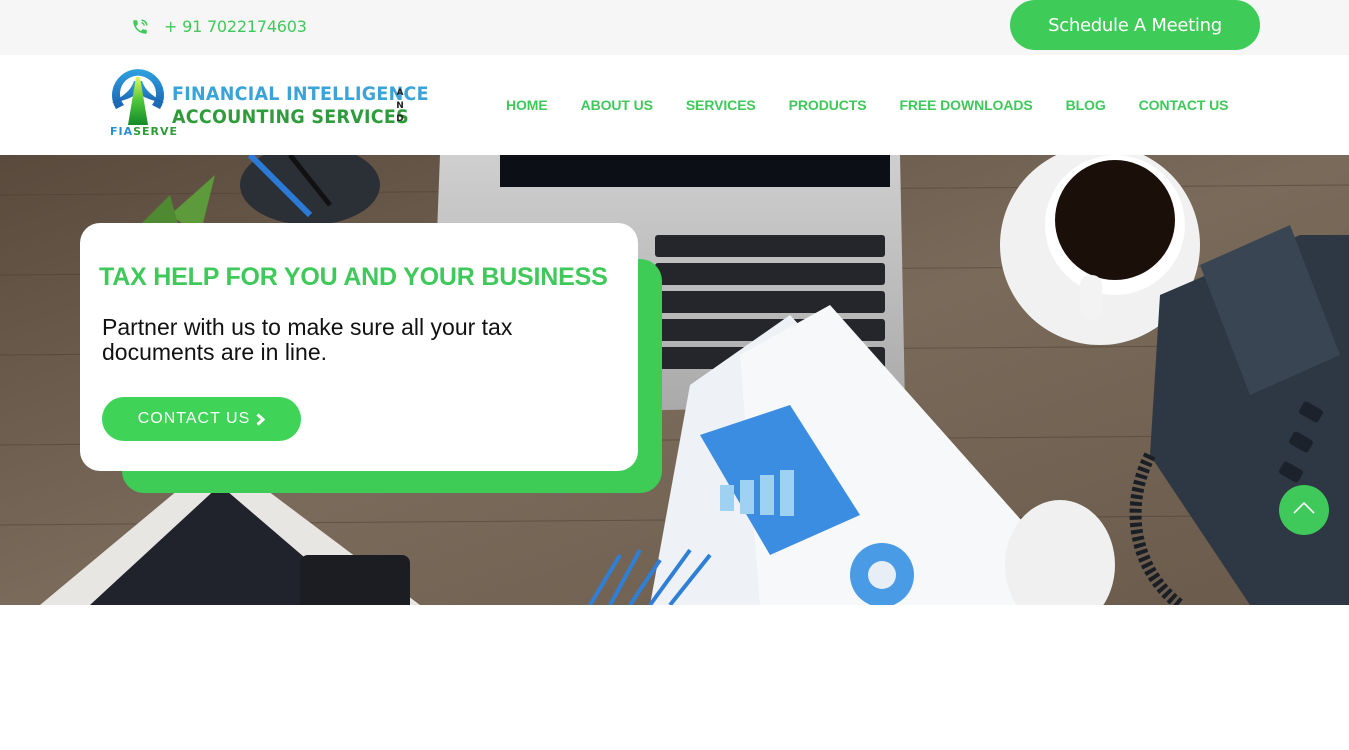 The height and width of the screenshot is (750, 1349). I want to click on chevron-up-icon, so click(1304, 510).